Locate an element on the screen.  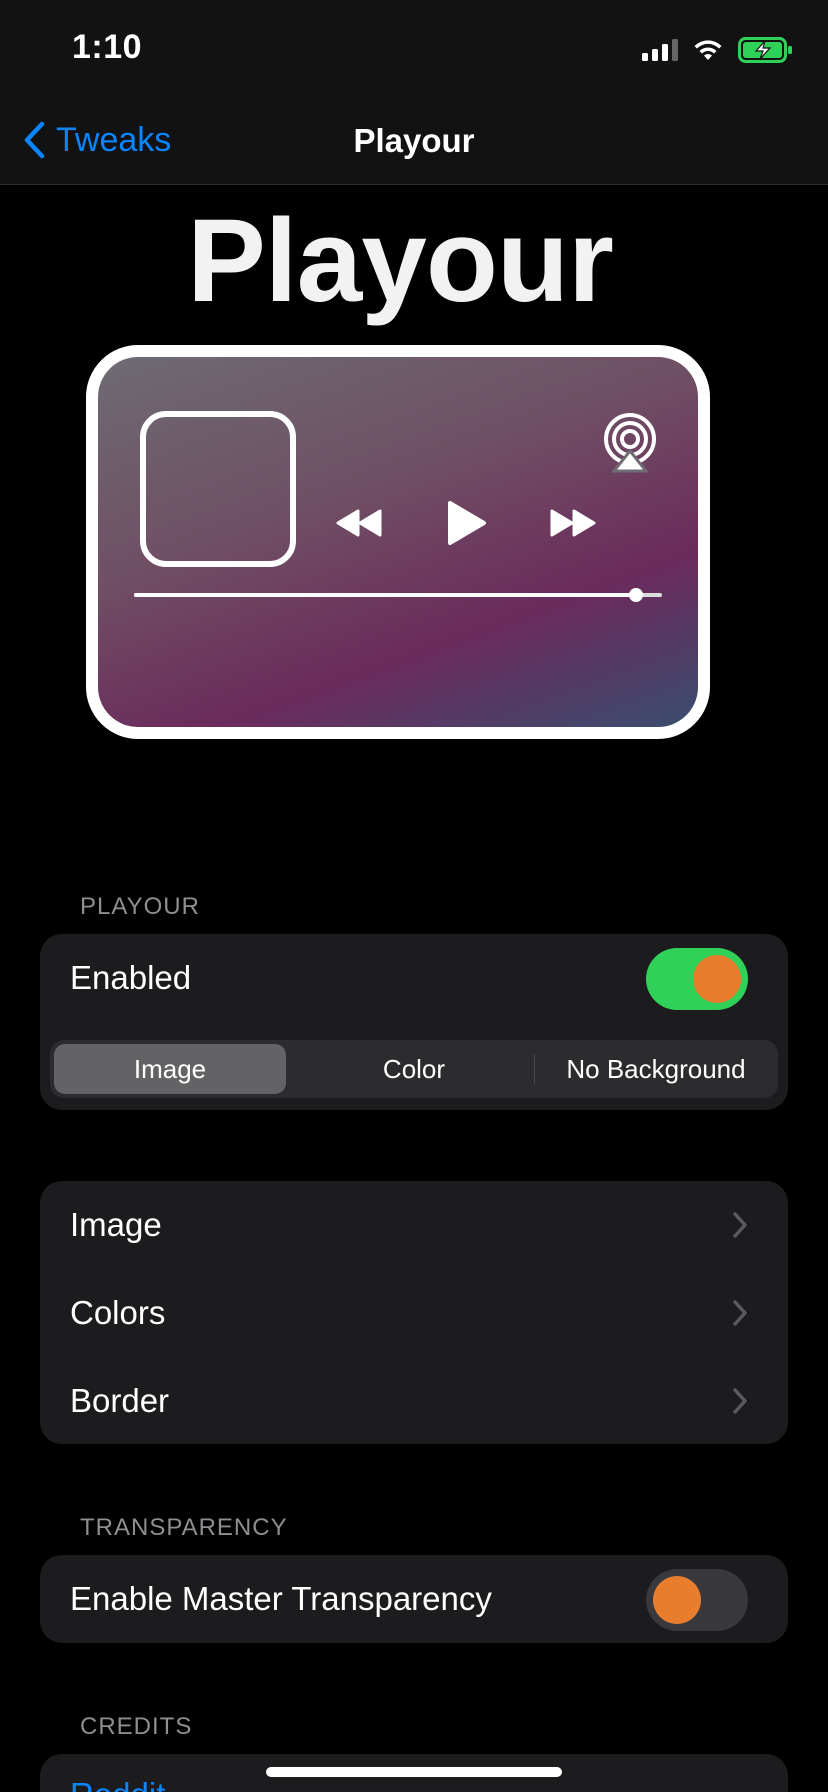
section-header-playour: PLAYOUR is located at coordinates (140, 906).